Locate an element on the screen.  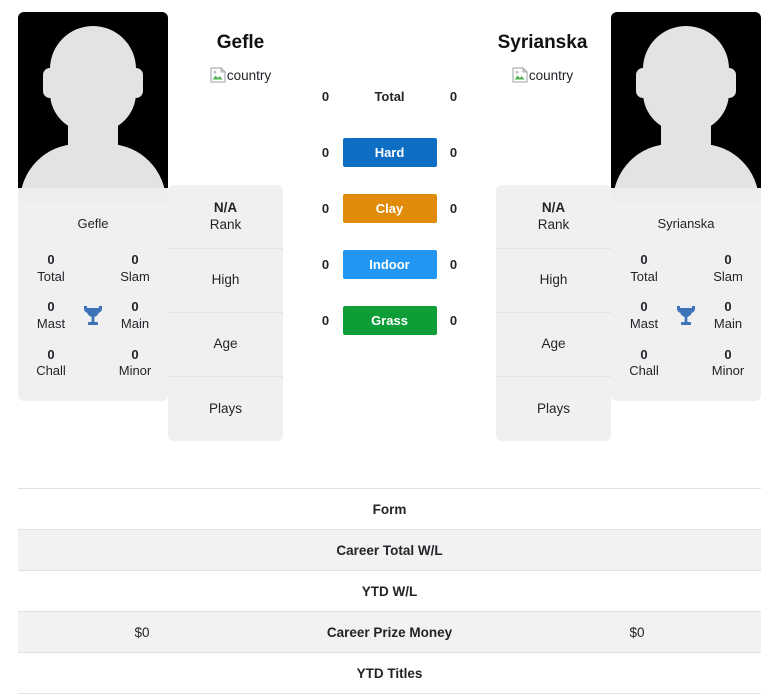
info-label: High is located at coordinates (225, 280).